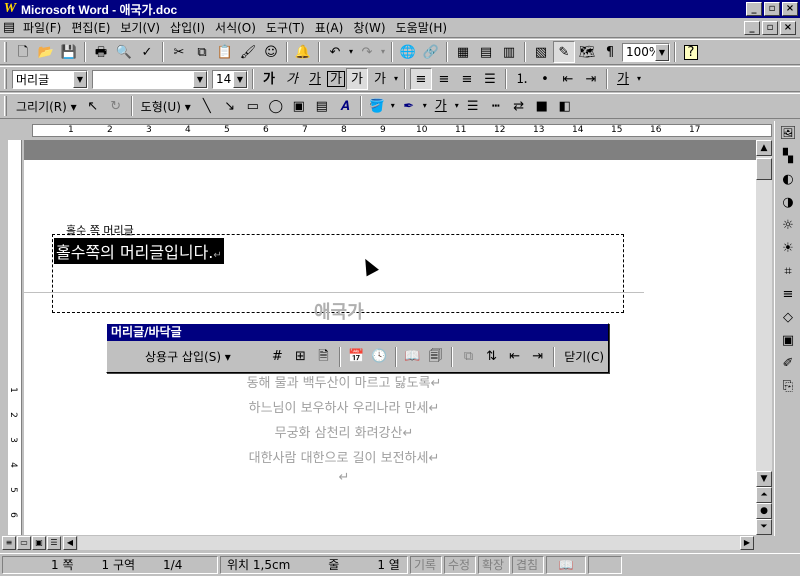 This screenshot has height=576, width=800. Describe the element at coordinates (467, 79) in the screenshot. I see `align-right-icon: ≡` at that location.